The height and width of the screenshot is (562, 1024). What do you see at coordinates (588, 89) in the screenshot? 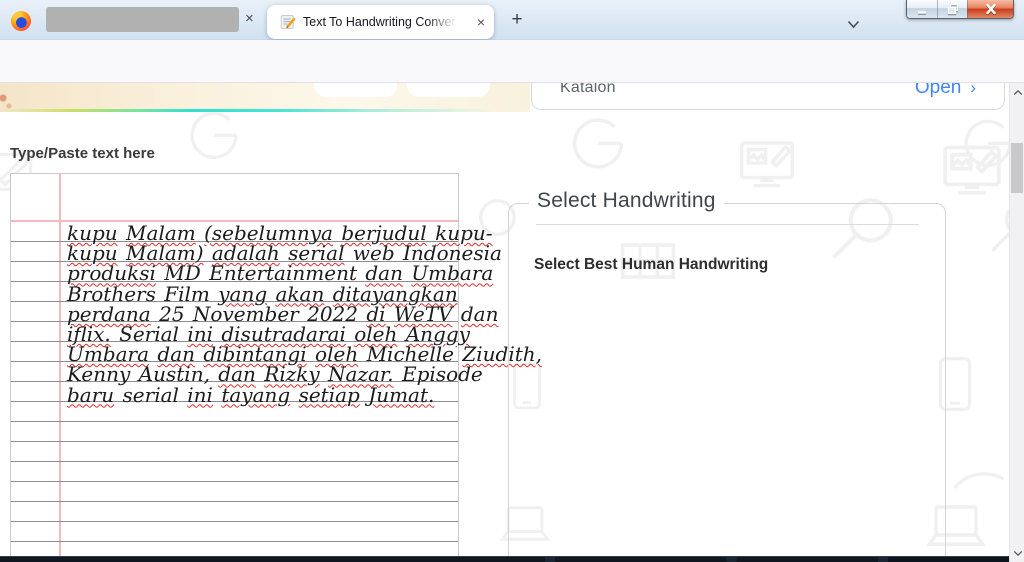
I see `ad-brand-label: Katalon` at bounding box center [588, 89].